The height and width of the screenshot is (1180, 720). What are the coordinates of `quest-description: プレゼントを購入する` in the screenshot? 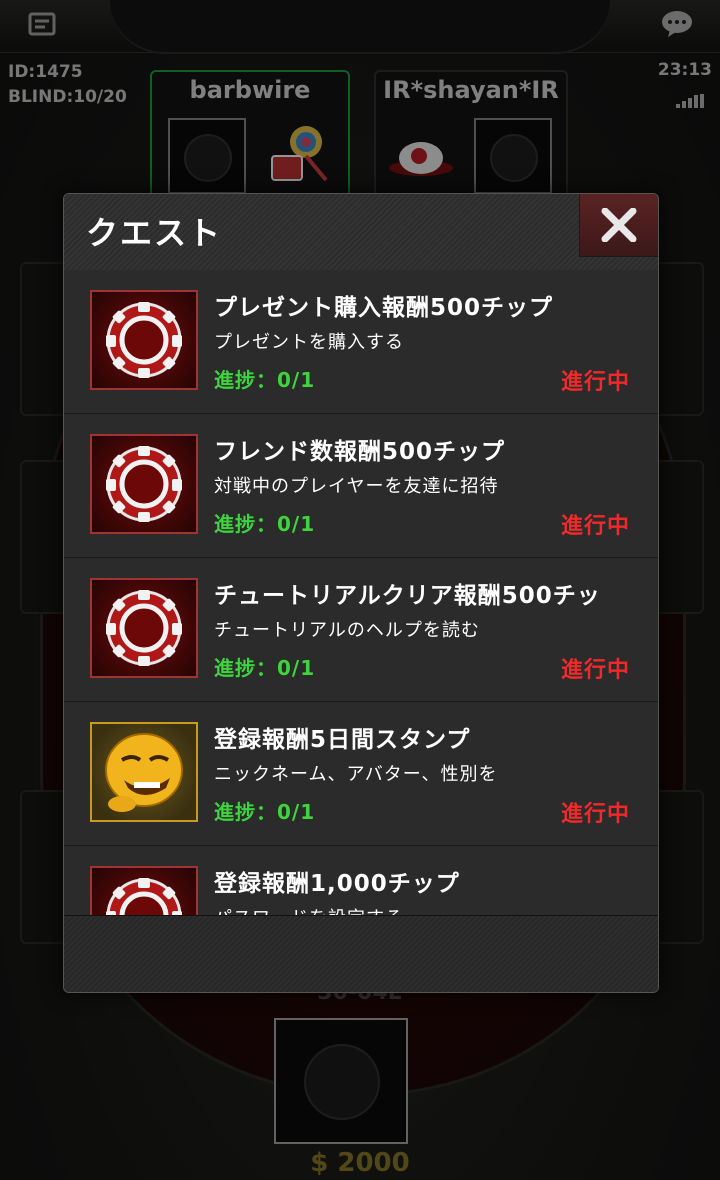 It's located at (309, 342).